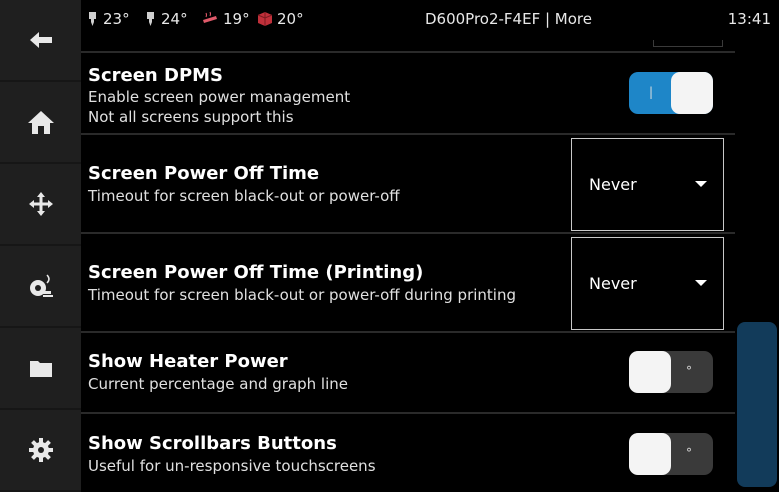 The width and height of the screenshot is (779, 492). Describe the element at coordinates (210, 17) in the screenshot. I see `heated-bed-icon` at that location.